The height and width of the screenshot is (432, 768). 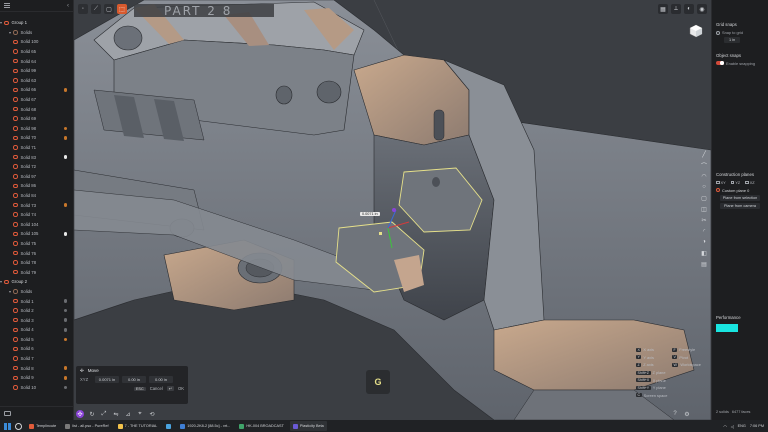 I want to click on enable-snapping-toggle, so click(x=720, y=63).